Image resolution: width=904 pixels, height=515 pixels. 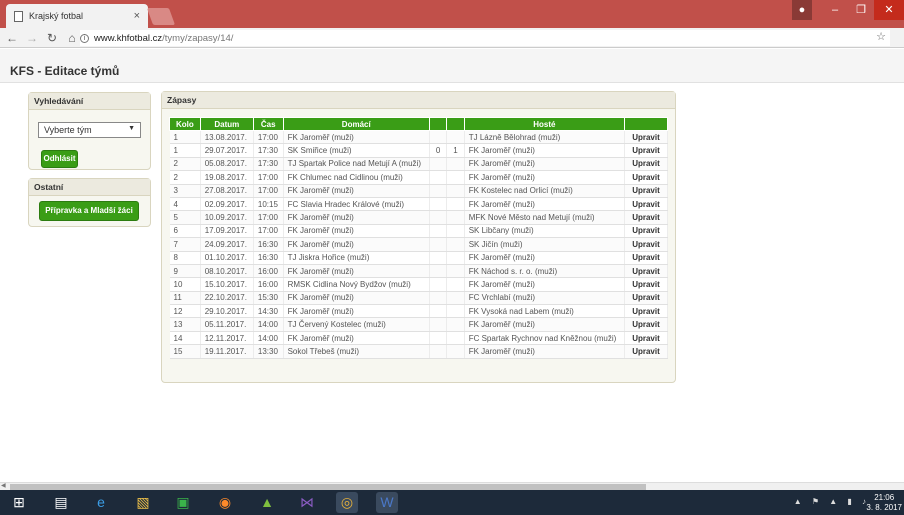 I want to click on clock: 21:06 3. 8. 2017, so click(x=884, y=503).